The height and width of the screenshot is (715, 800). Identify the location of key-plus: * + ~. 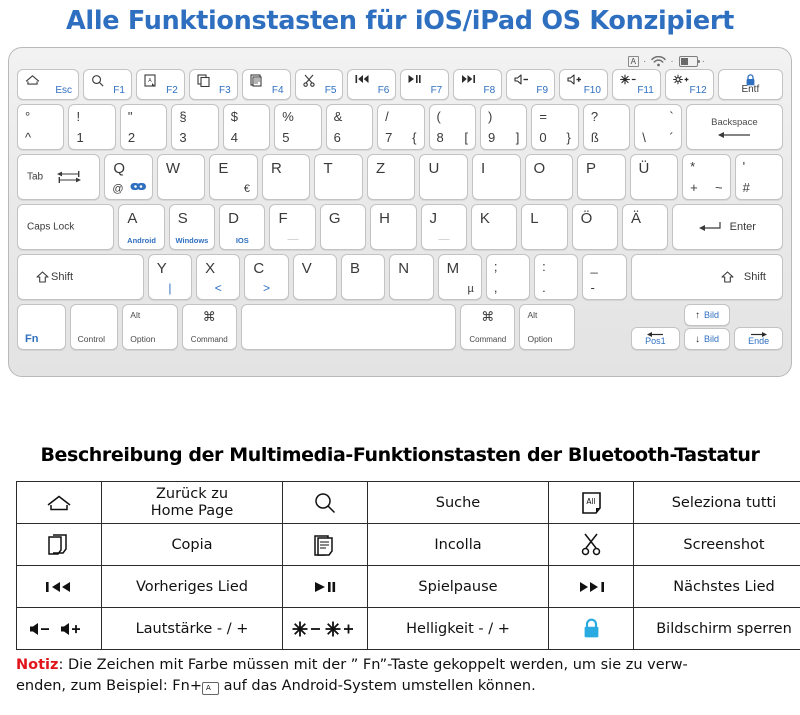
(706, 177).